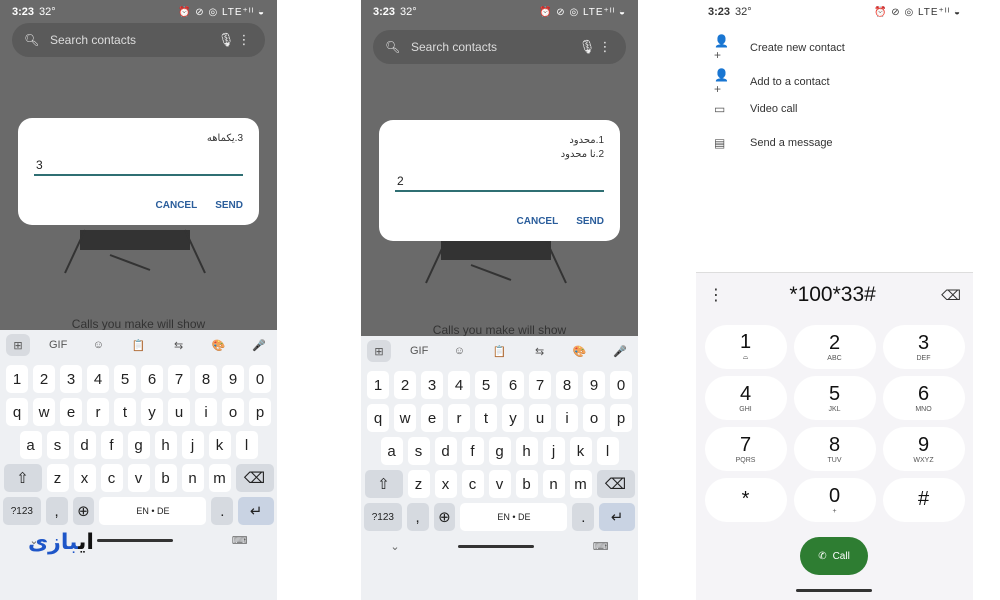  Describe the element at coordinates (58, 345) in the screenshot. I see `gif-icon: GIF` at that location.